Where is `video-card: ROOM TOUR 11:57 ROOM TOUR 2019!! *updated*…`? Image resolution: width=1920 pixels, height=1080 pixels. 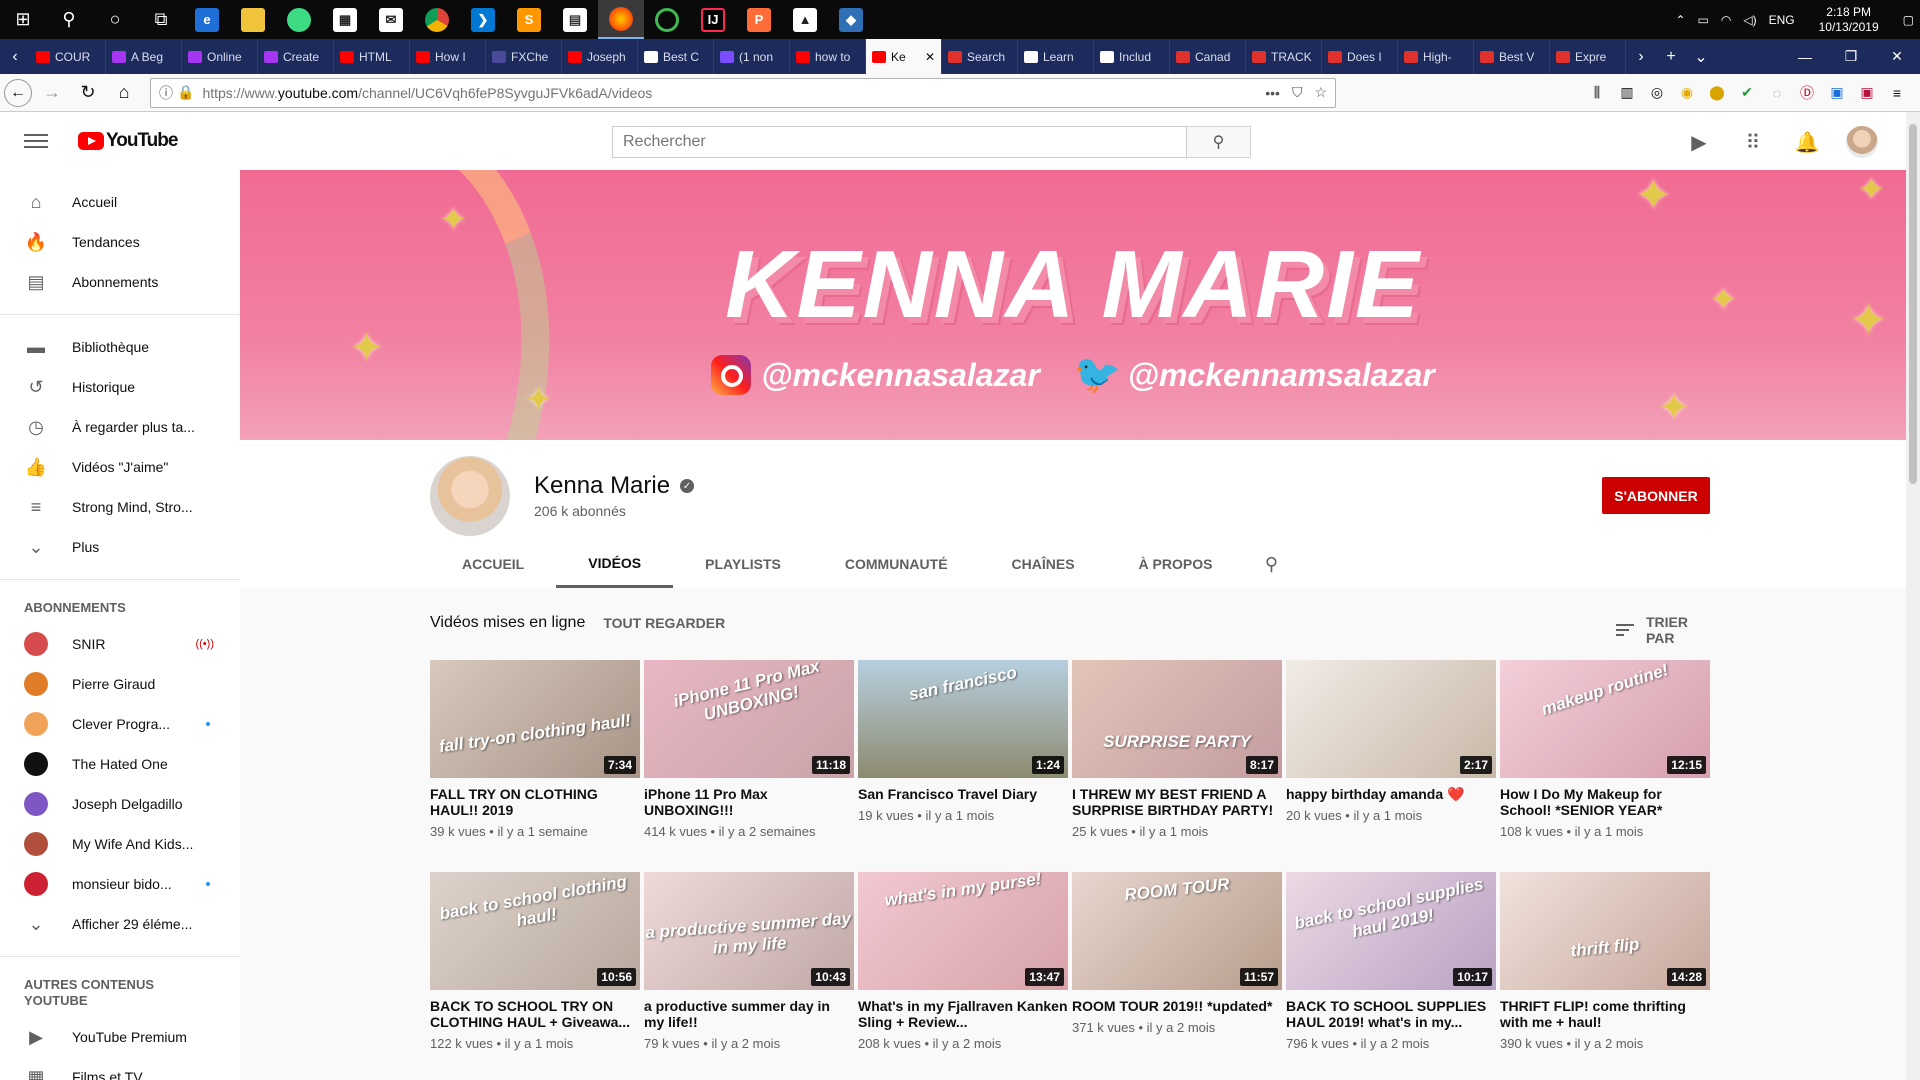
video-card: ROOM TOUR 11:57 ROOM TOUR 2019!! *updated*… is located at coordinates (1177, 969).